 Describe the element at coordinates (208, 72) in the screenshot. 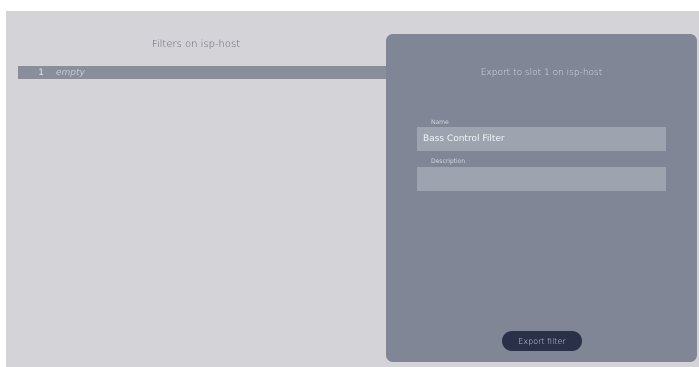

I see `filter-slot-row: 1 empty` at that location.